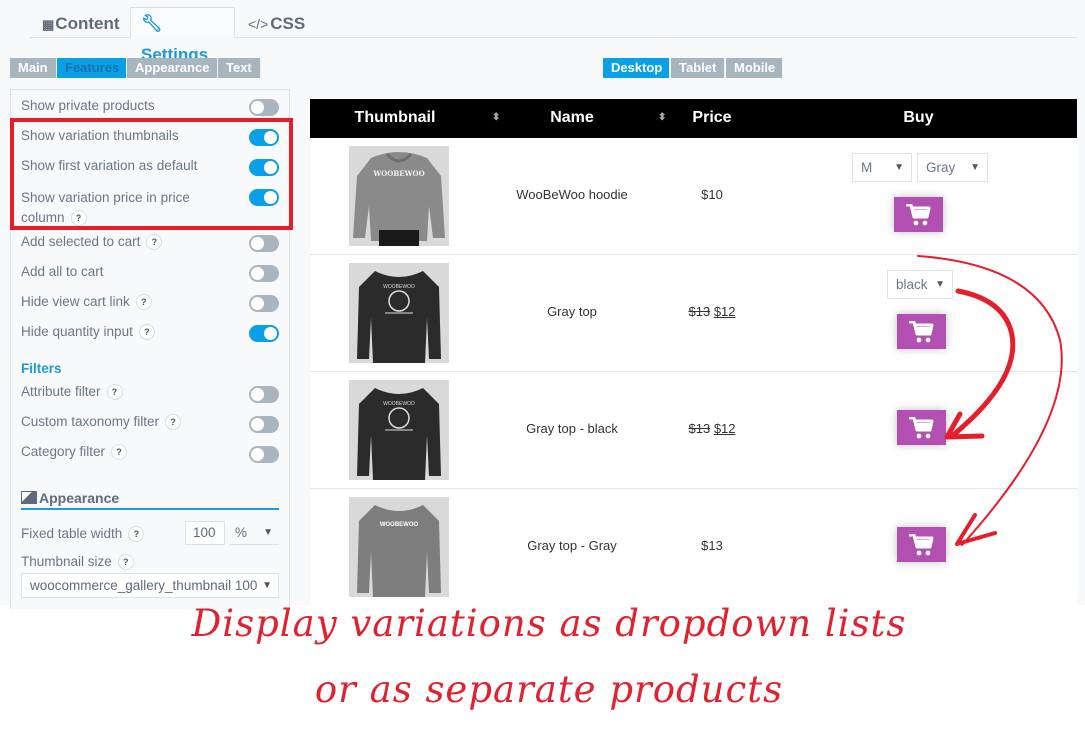  What do you see at coordinates (549, 689) in the screenshot?
I see `annotation-line-2: or as separate products` at bounding box center [549, 689].